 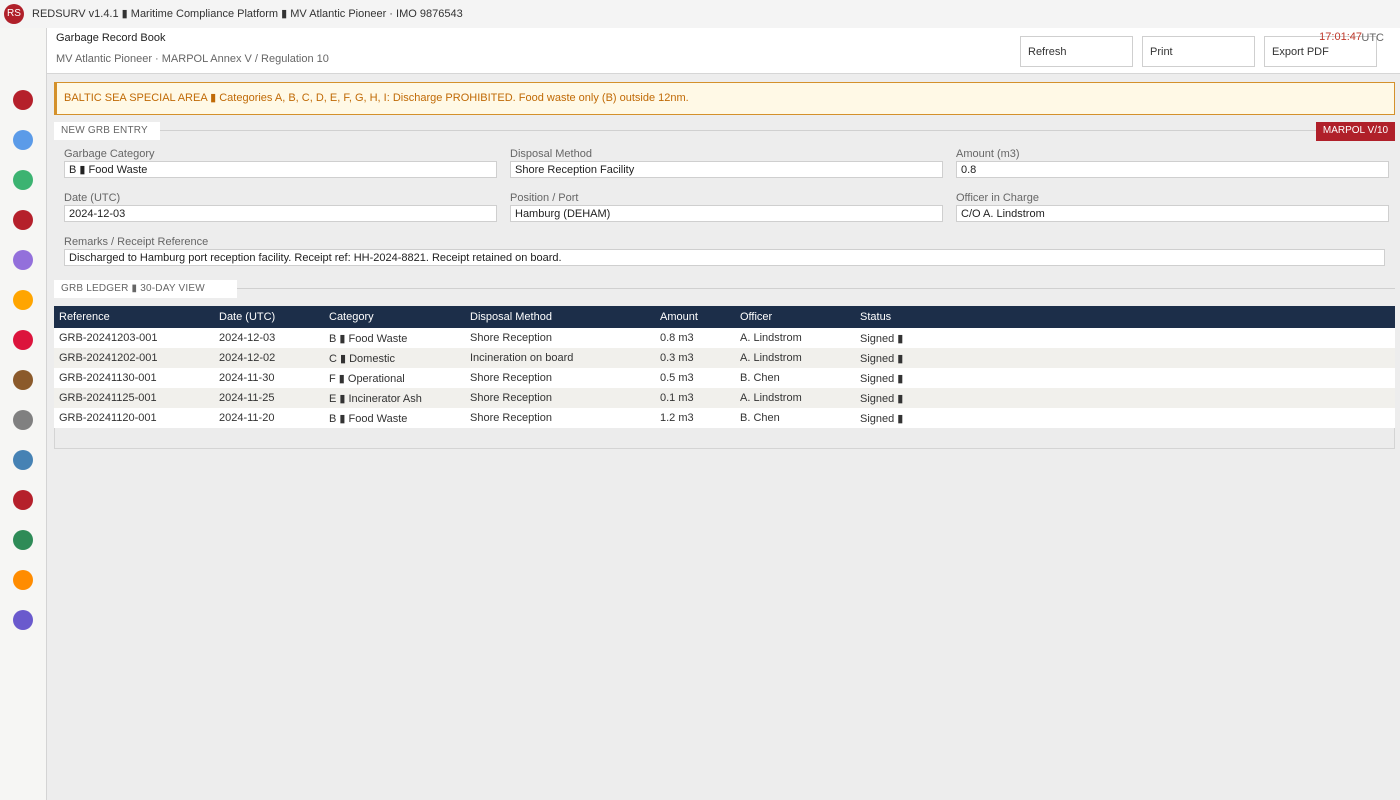 I want to click on reference-cell: GRB-20241125-001, so click(x=108, y=398).